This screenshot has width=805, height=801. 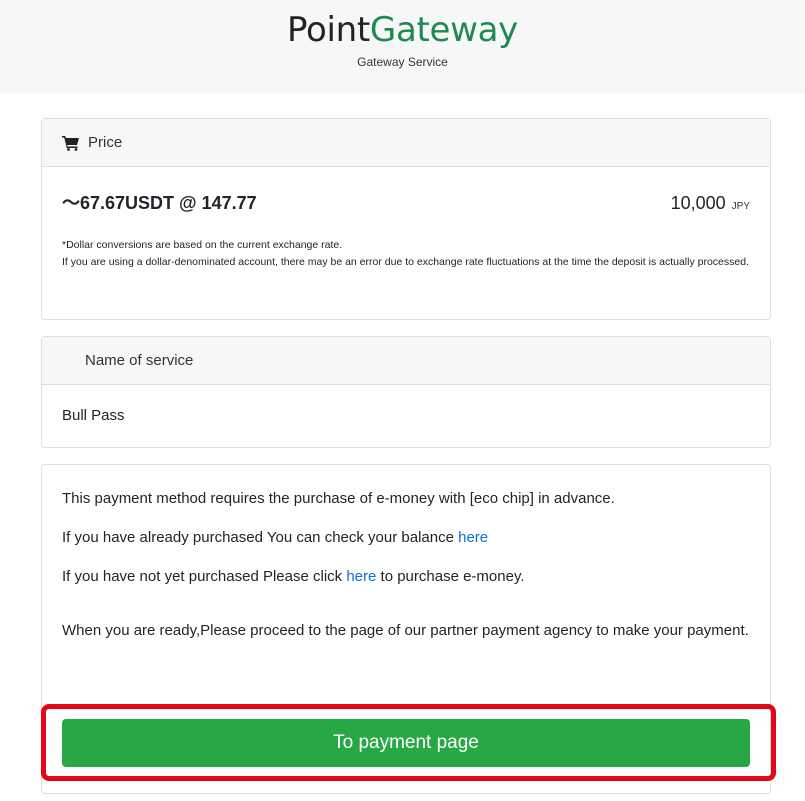 I want to click on jpy-price: 10,000 JPY, so click(x=710, y=203).